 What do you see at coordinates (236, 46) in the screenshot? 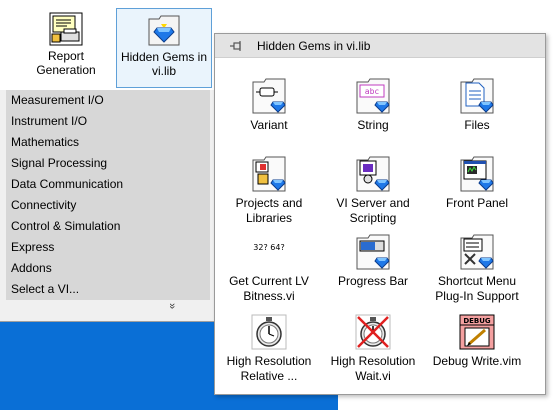
I see `pin-icon` at bounding box center [236, 46].